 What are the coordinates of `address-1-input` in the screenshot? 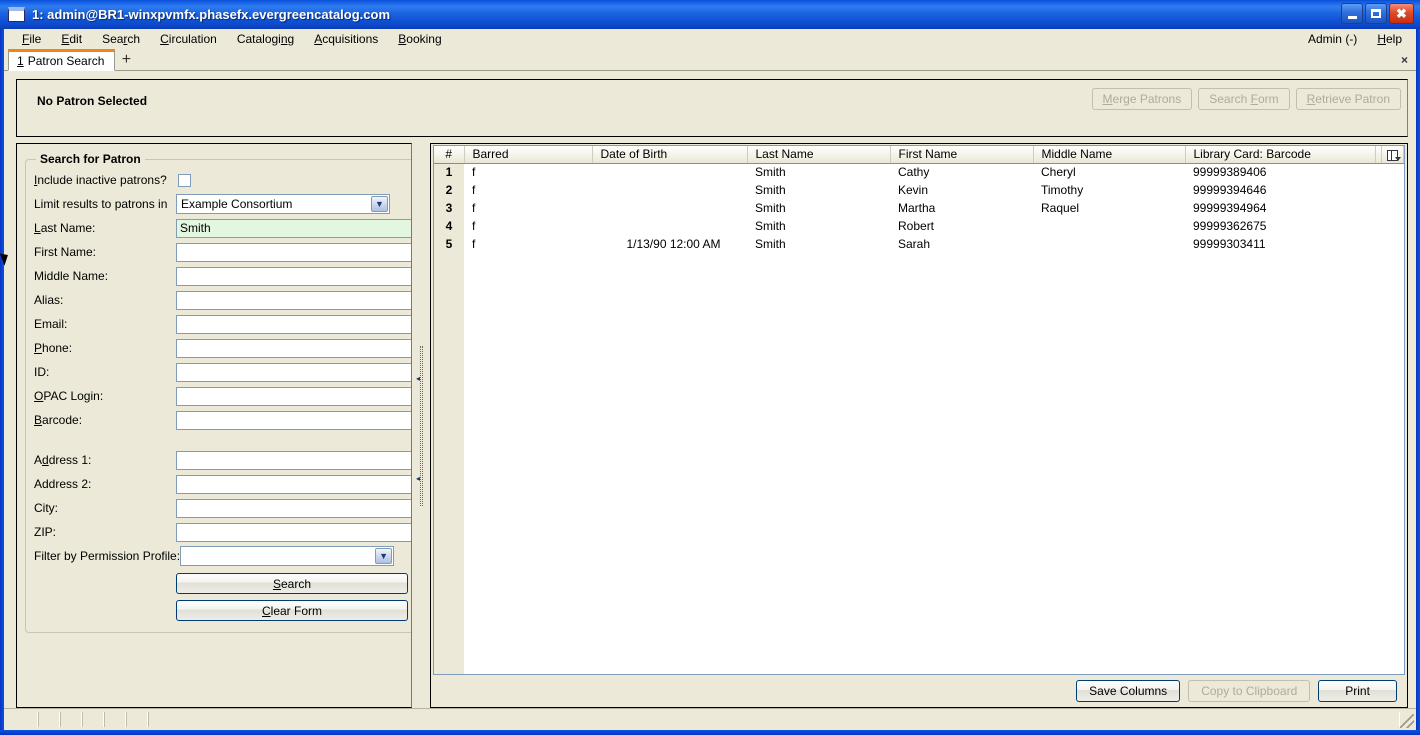 It's located at (293, 460).